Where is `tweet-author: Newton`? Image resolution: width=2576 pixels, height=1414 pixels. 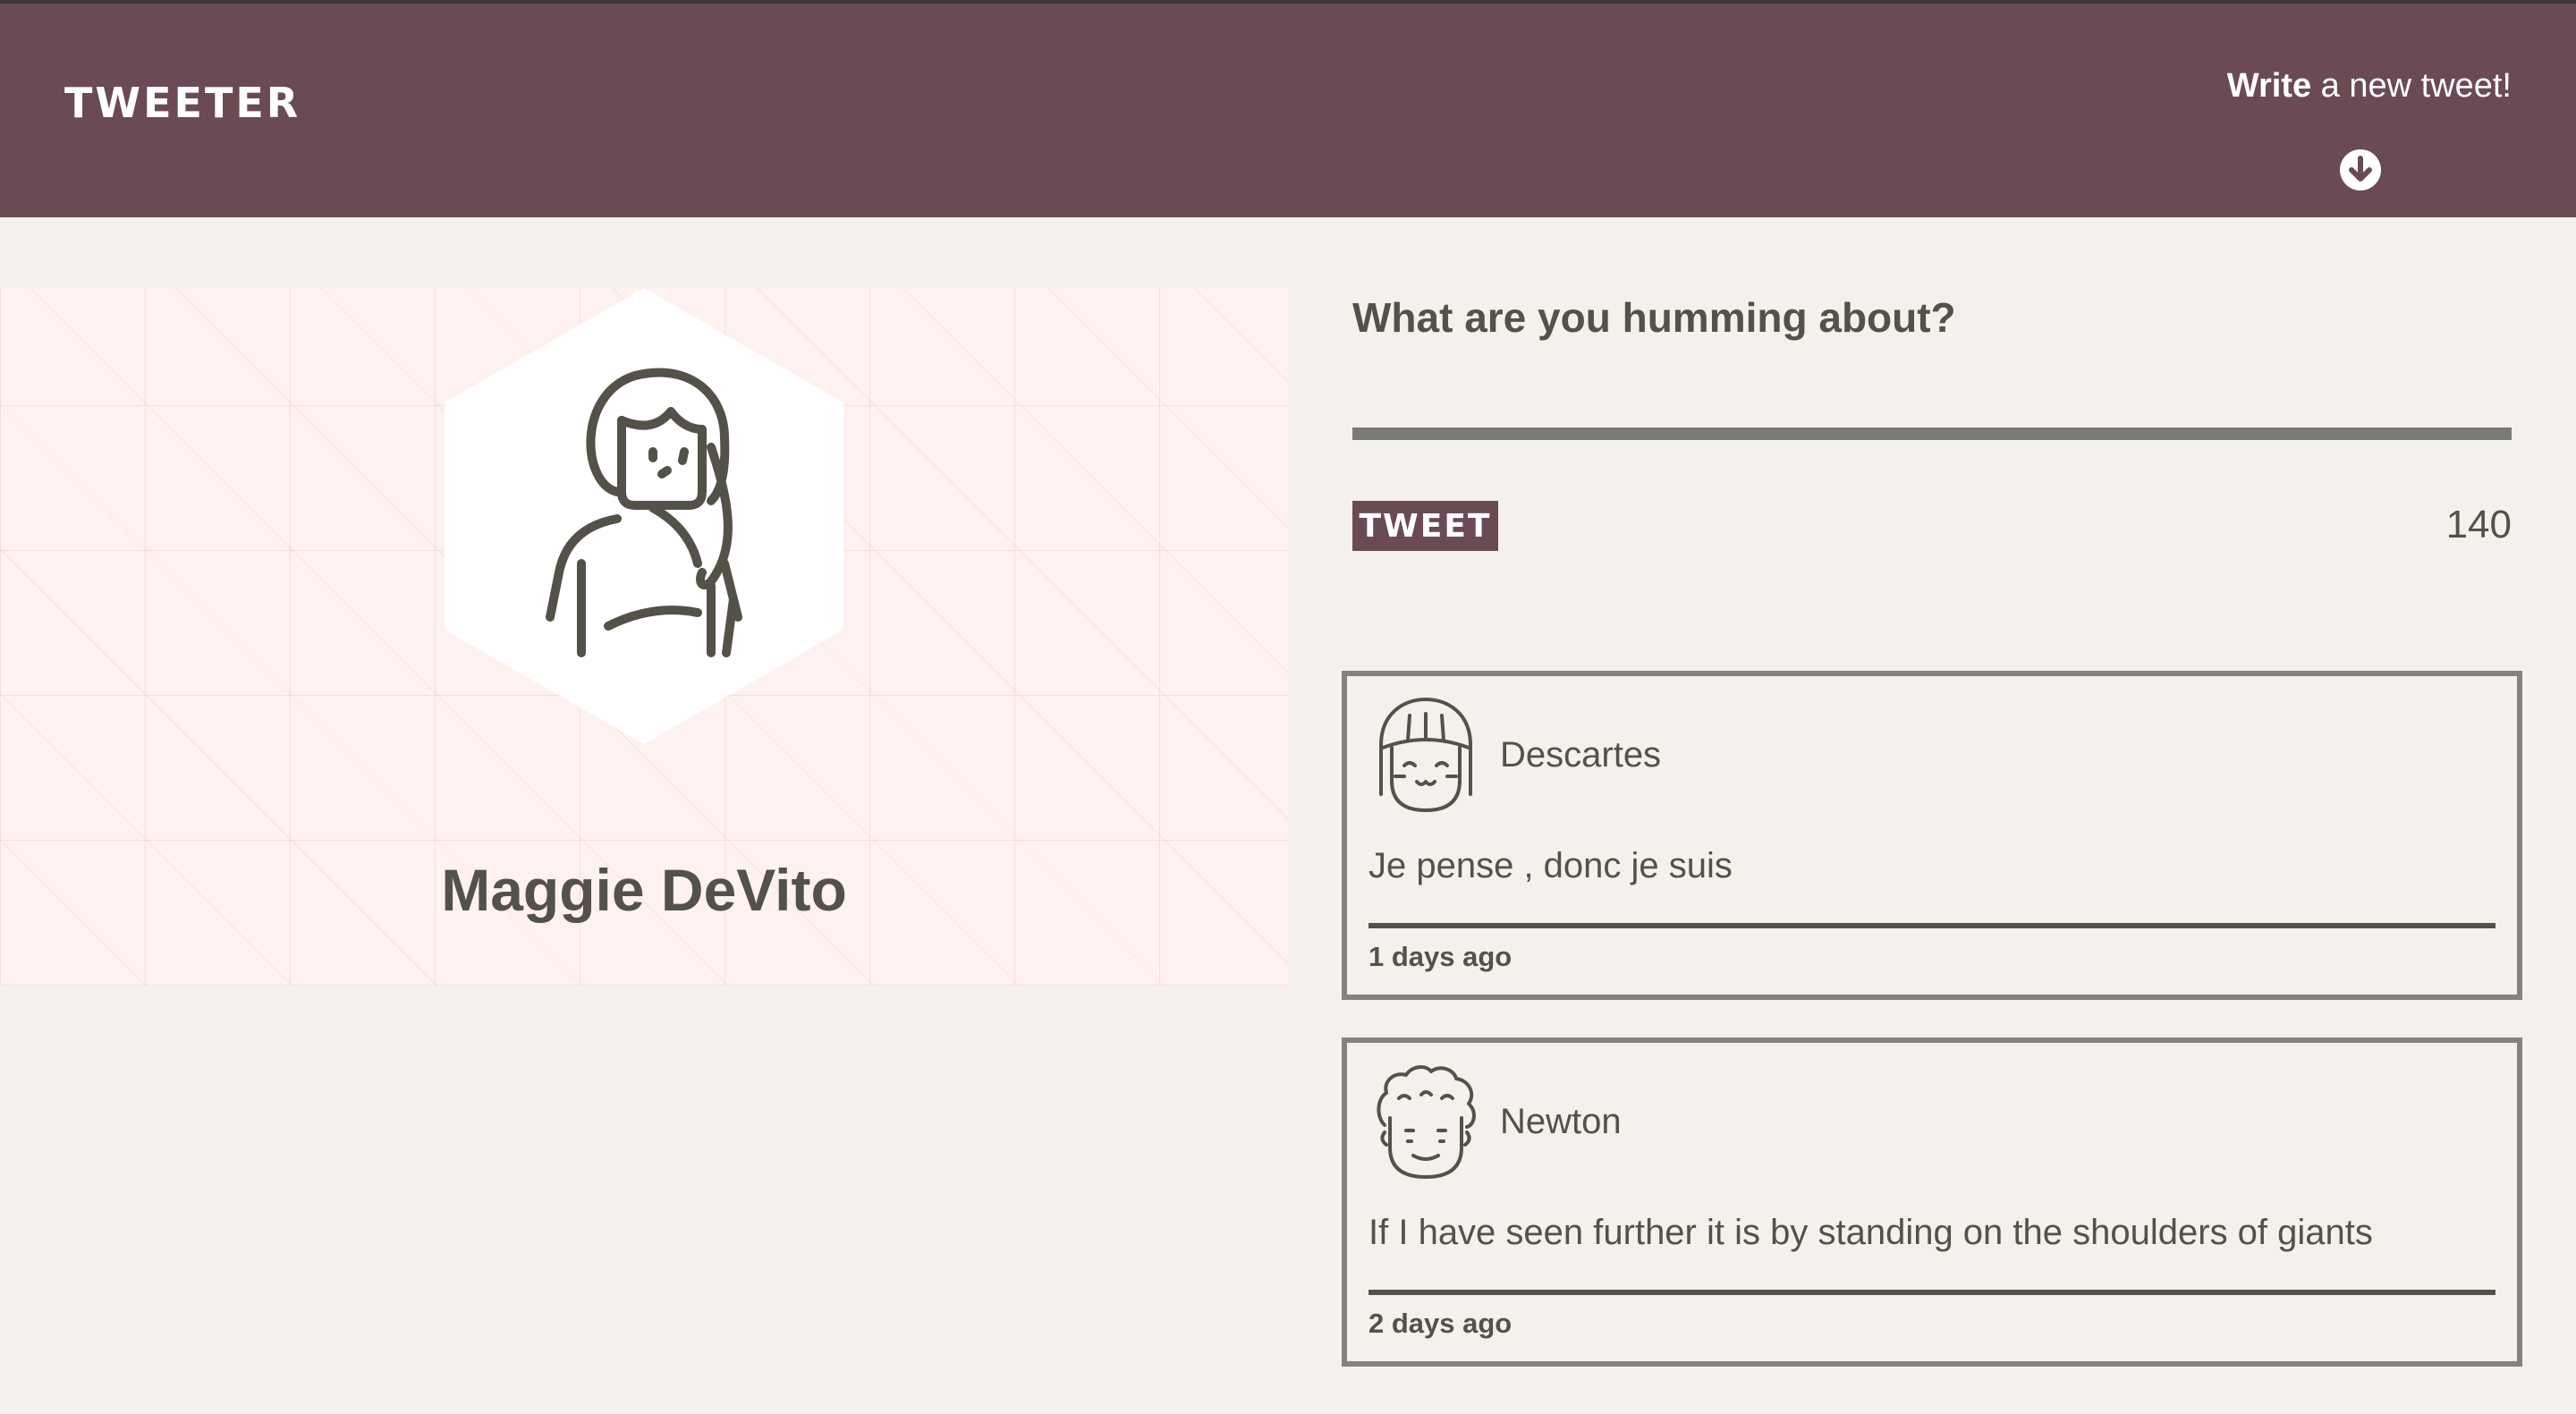 tweet-author: Newton is located at coordinates (1561, 1122).